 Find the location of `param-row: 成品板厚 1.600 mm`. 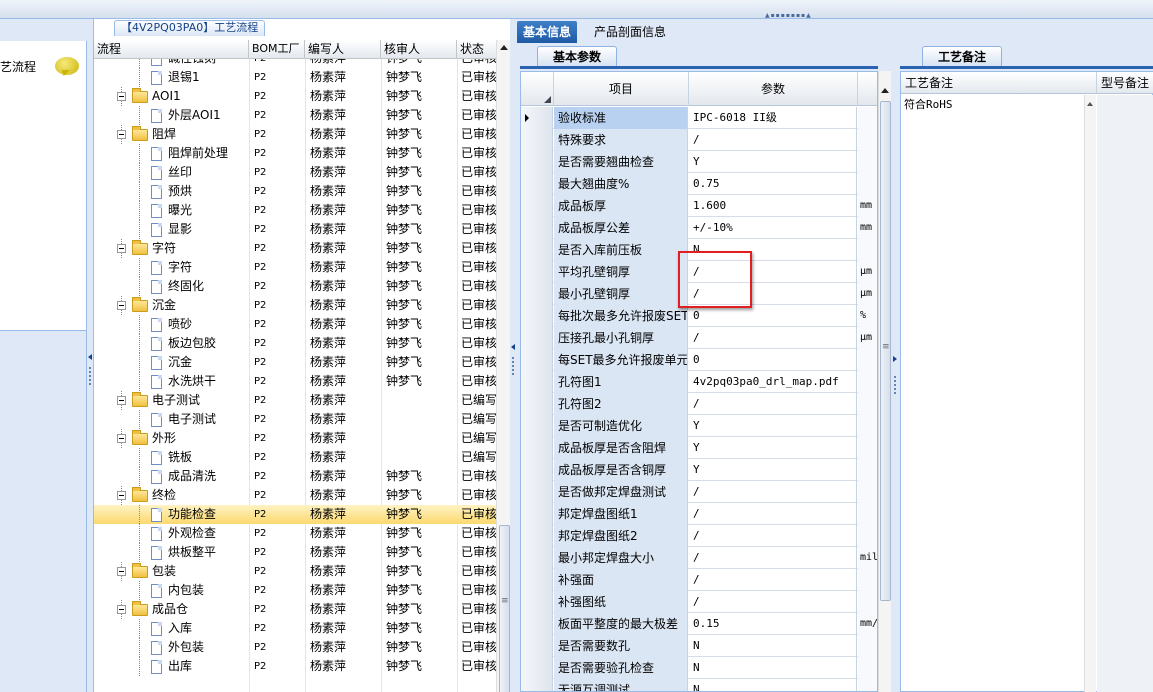

param-row: 成品板厚 1.600 mm is located at coordinates (699, 206).